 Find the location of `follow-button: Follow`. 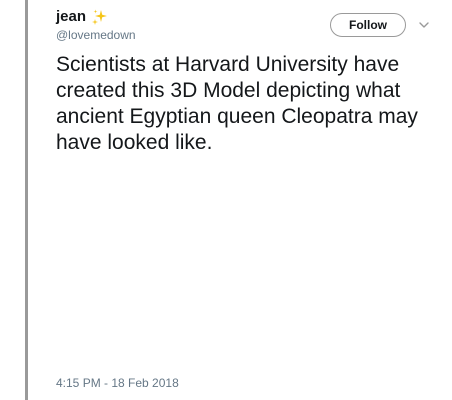

follow-button: Follow is located at coordinates (368, 25).